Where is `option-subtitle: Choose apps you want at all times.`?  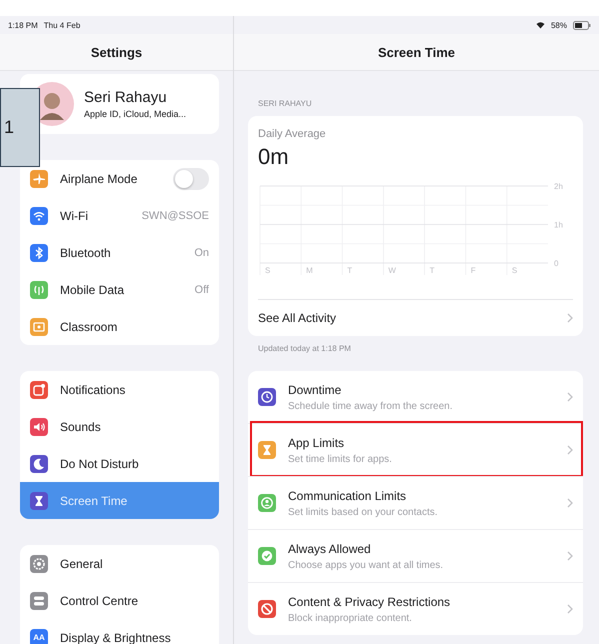
option-subtitle: Choose apps you want at all times. is located at coordinates (366, 565).